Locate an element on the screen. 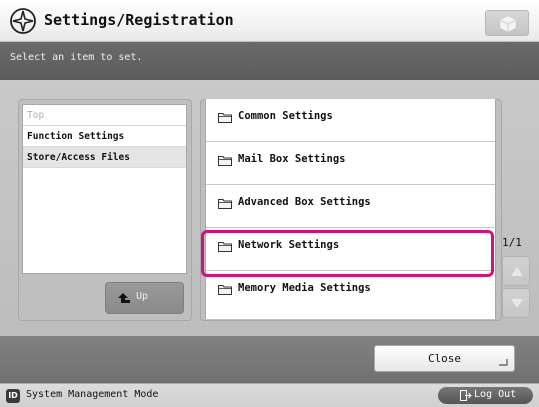  list-item-common-settings: Common Settings is located at coordinates (350, 120).